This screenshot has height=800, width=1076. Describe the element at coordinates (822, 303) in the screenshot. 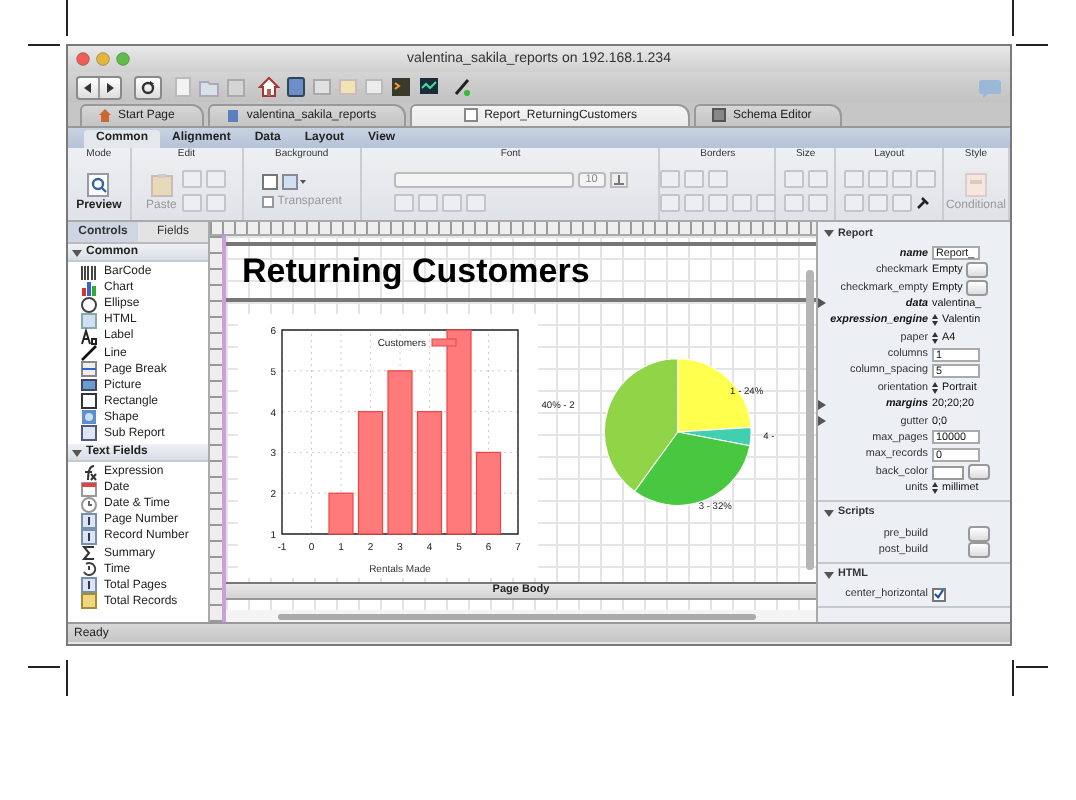

I see `disclosure-triangle-icon` at that location.